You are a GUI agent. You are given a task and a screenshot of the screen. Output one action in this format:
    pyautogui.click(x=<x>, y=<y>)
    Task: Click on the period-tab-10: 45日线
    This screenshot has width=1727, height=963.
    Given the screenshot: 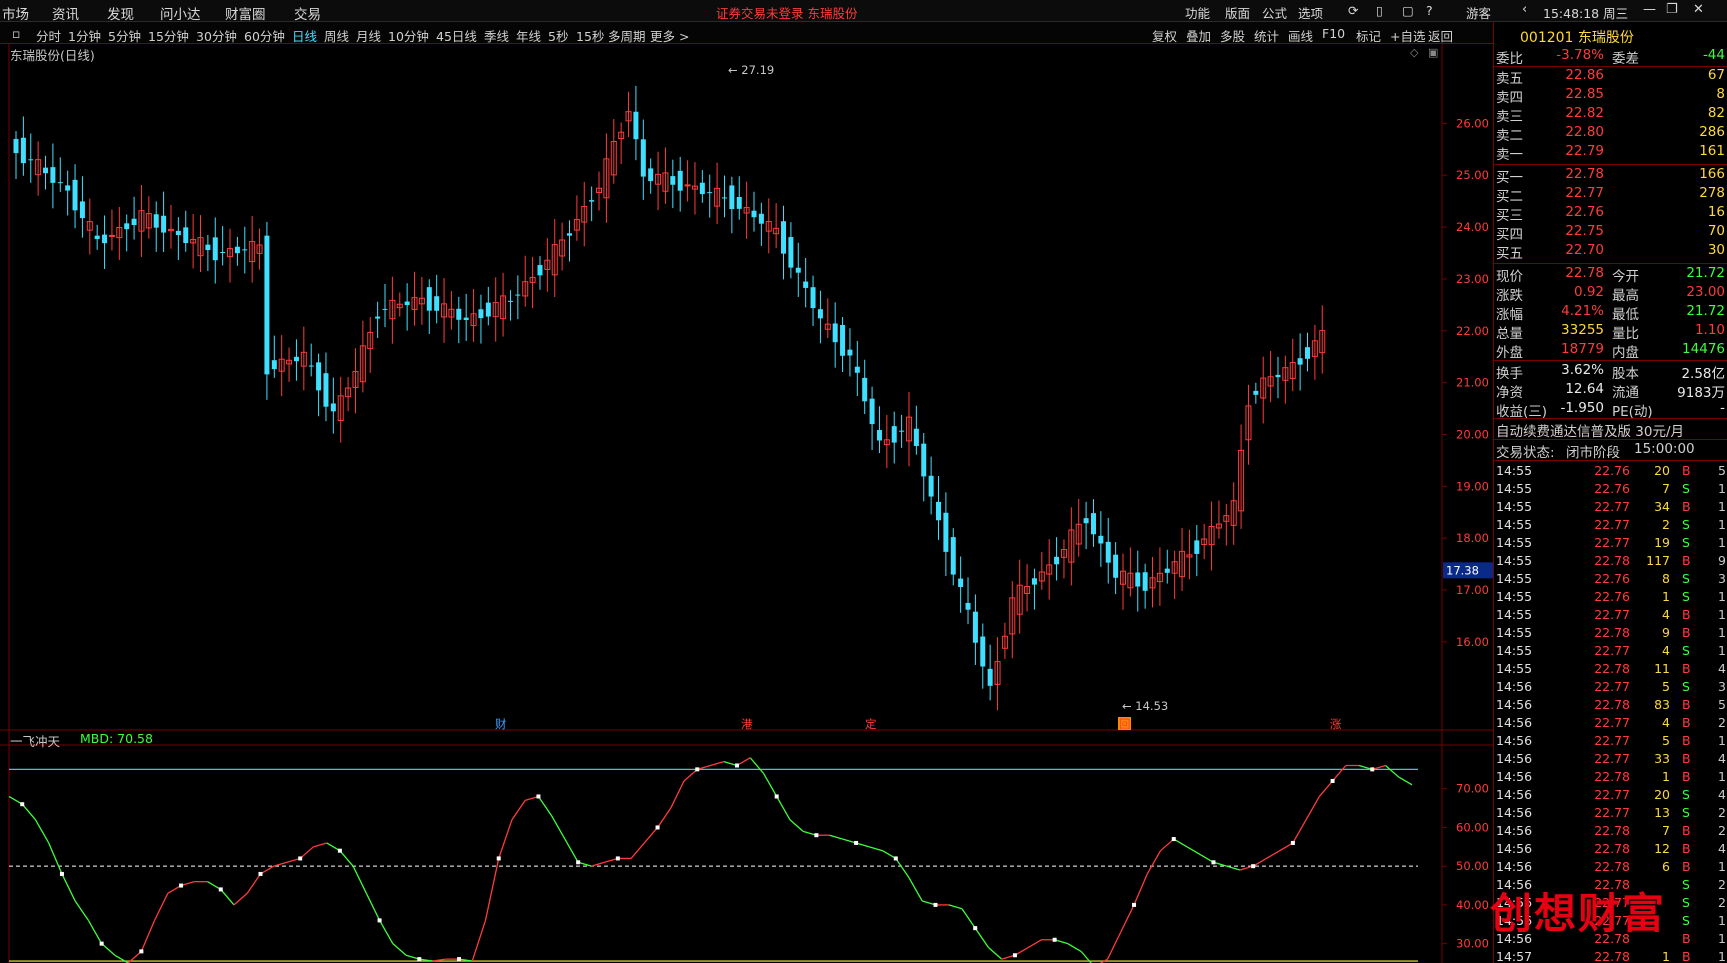 What is the action you would take?
    pyautogui.click(x=456, y=35)
    